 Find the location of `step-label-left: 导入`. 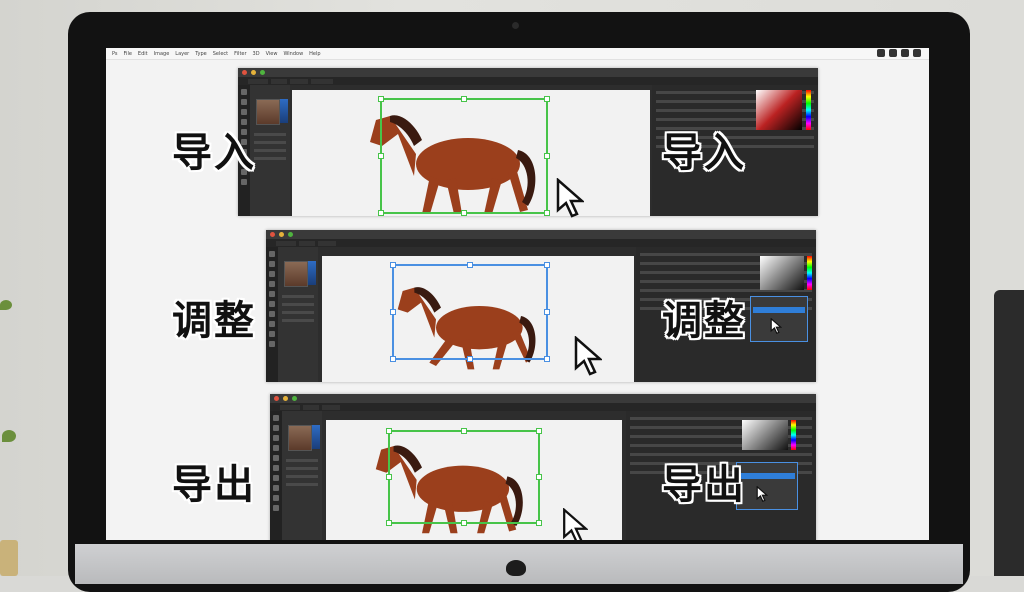

step-label-left: 导入 is located at coordinates (214, 153).